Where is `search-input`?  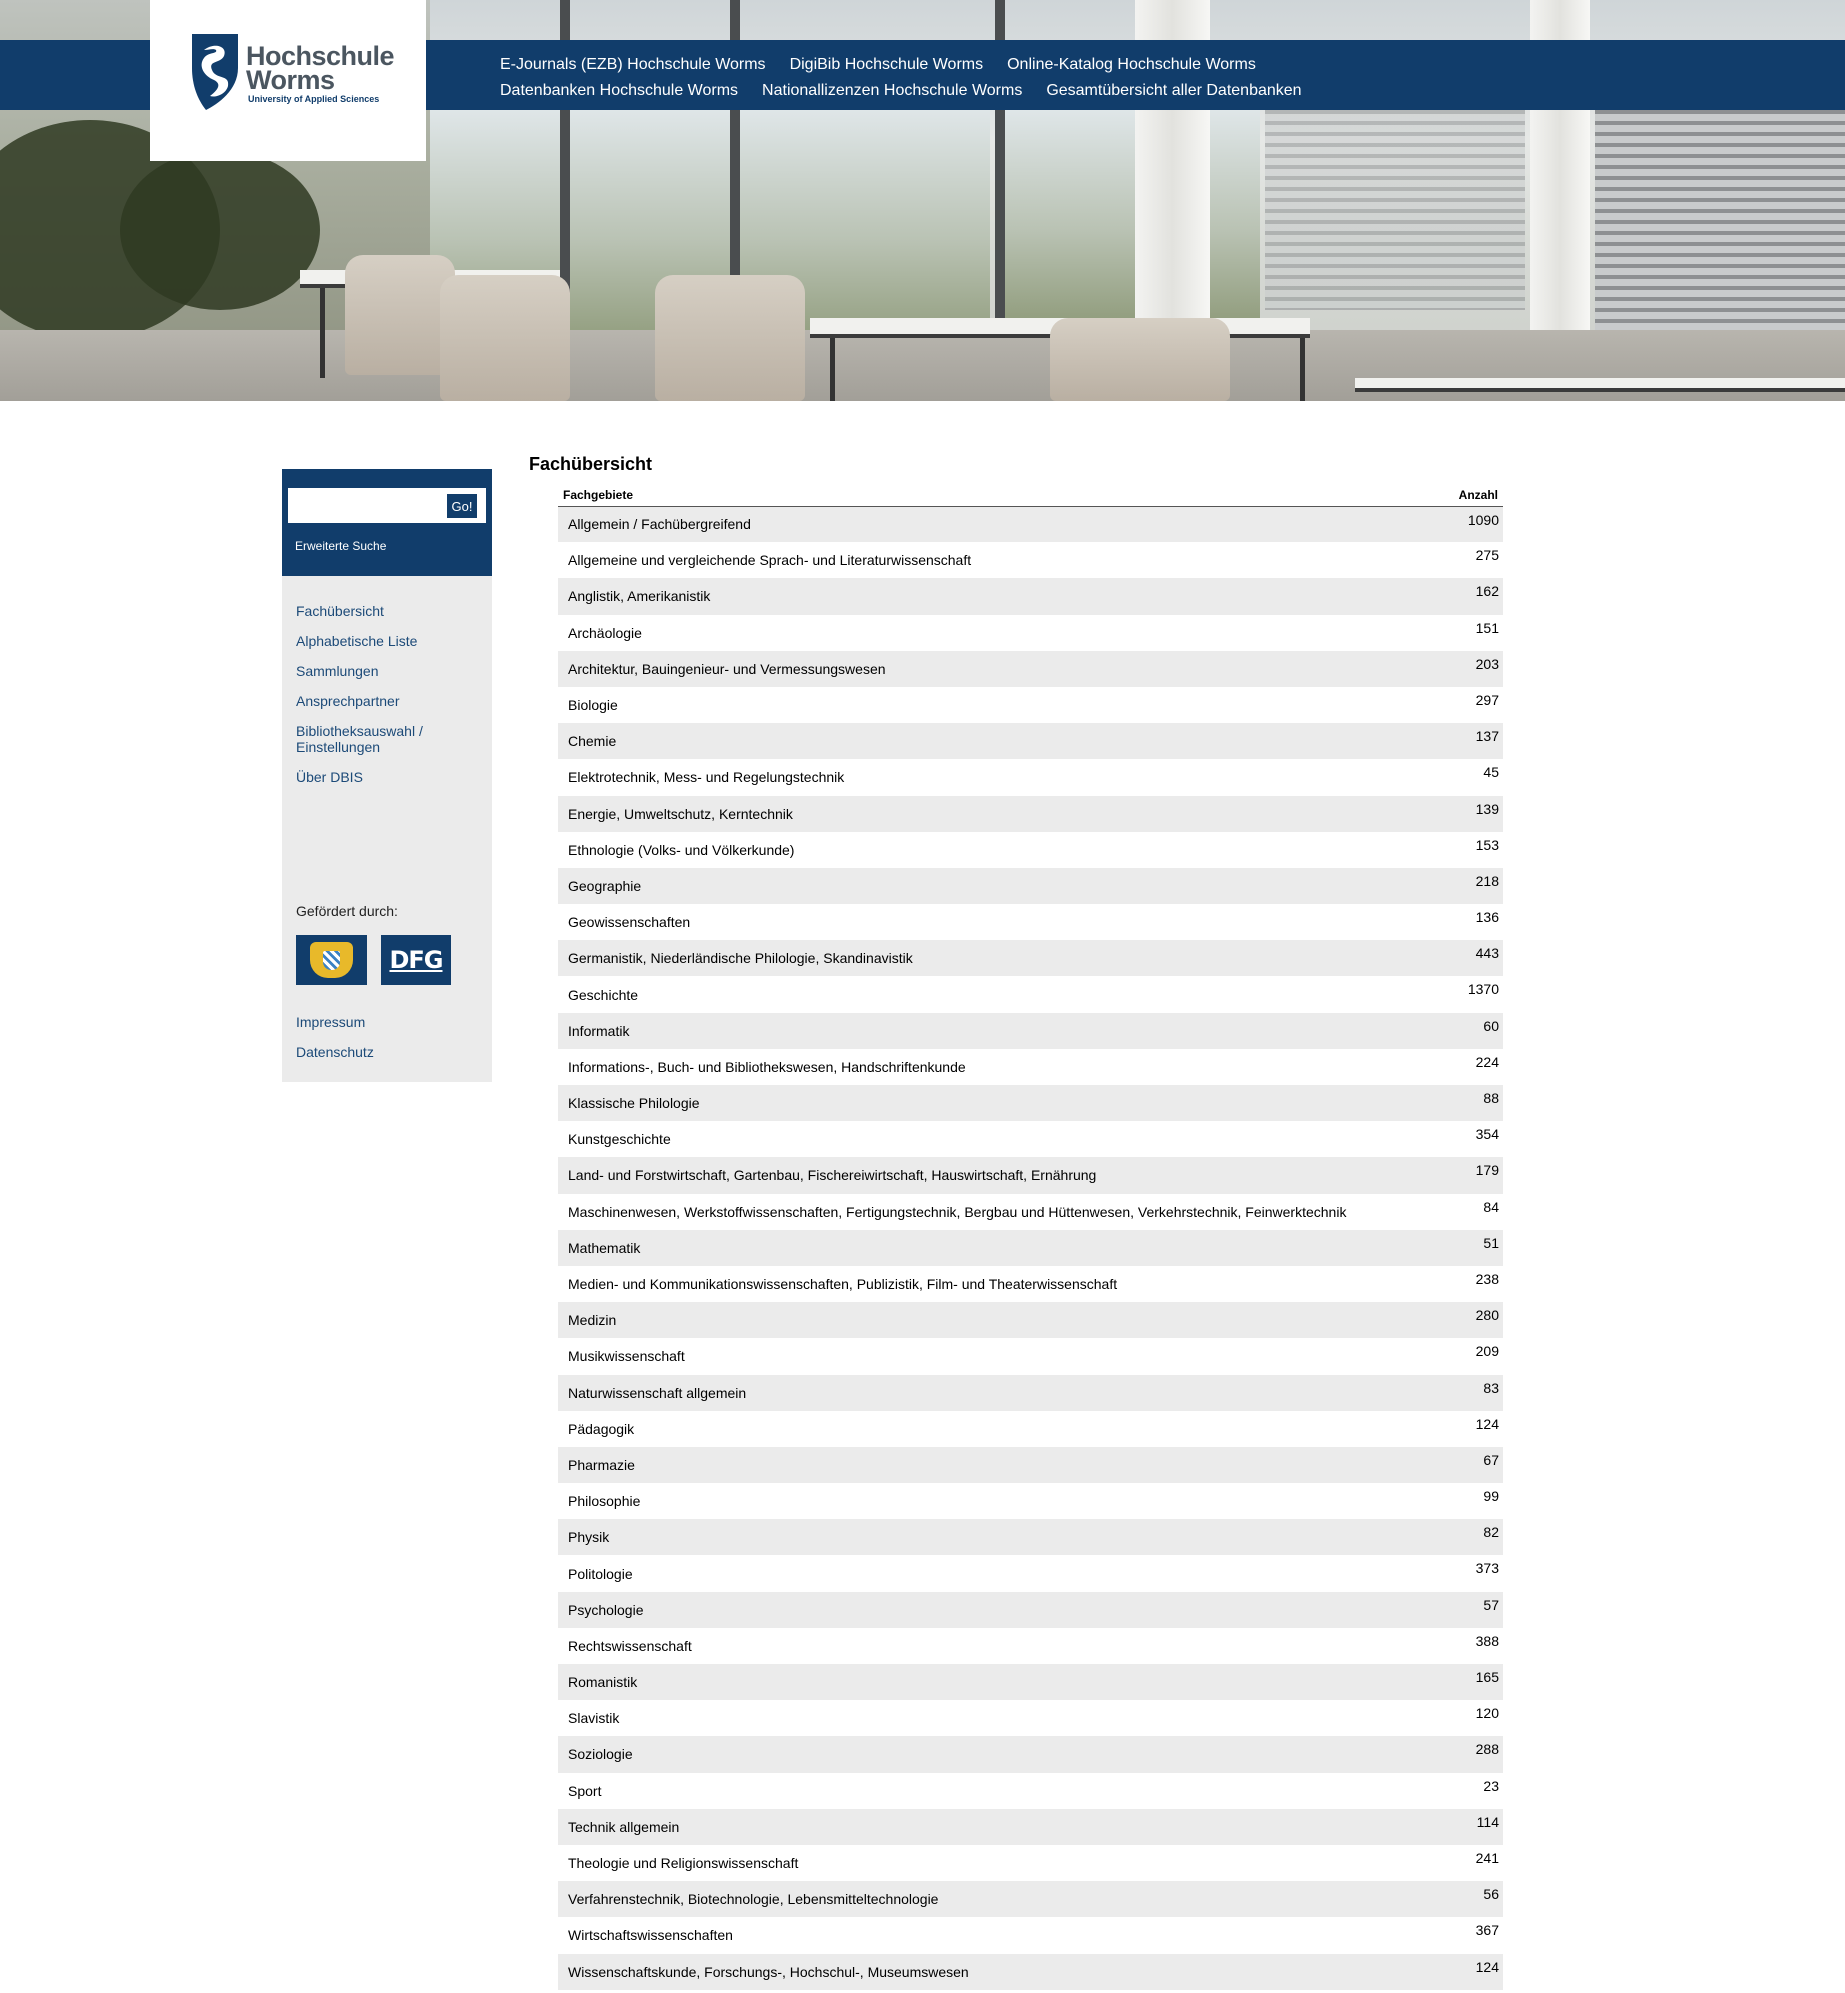
search-input is located at coordinates (367, 505).